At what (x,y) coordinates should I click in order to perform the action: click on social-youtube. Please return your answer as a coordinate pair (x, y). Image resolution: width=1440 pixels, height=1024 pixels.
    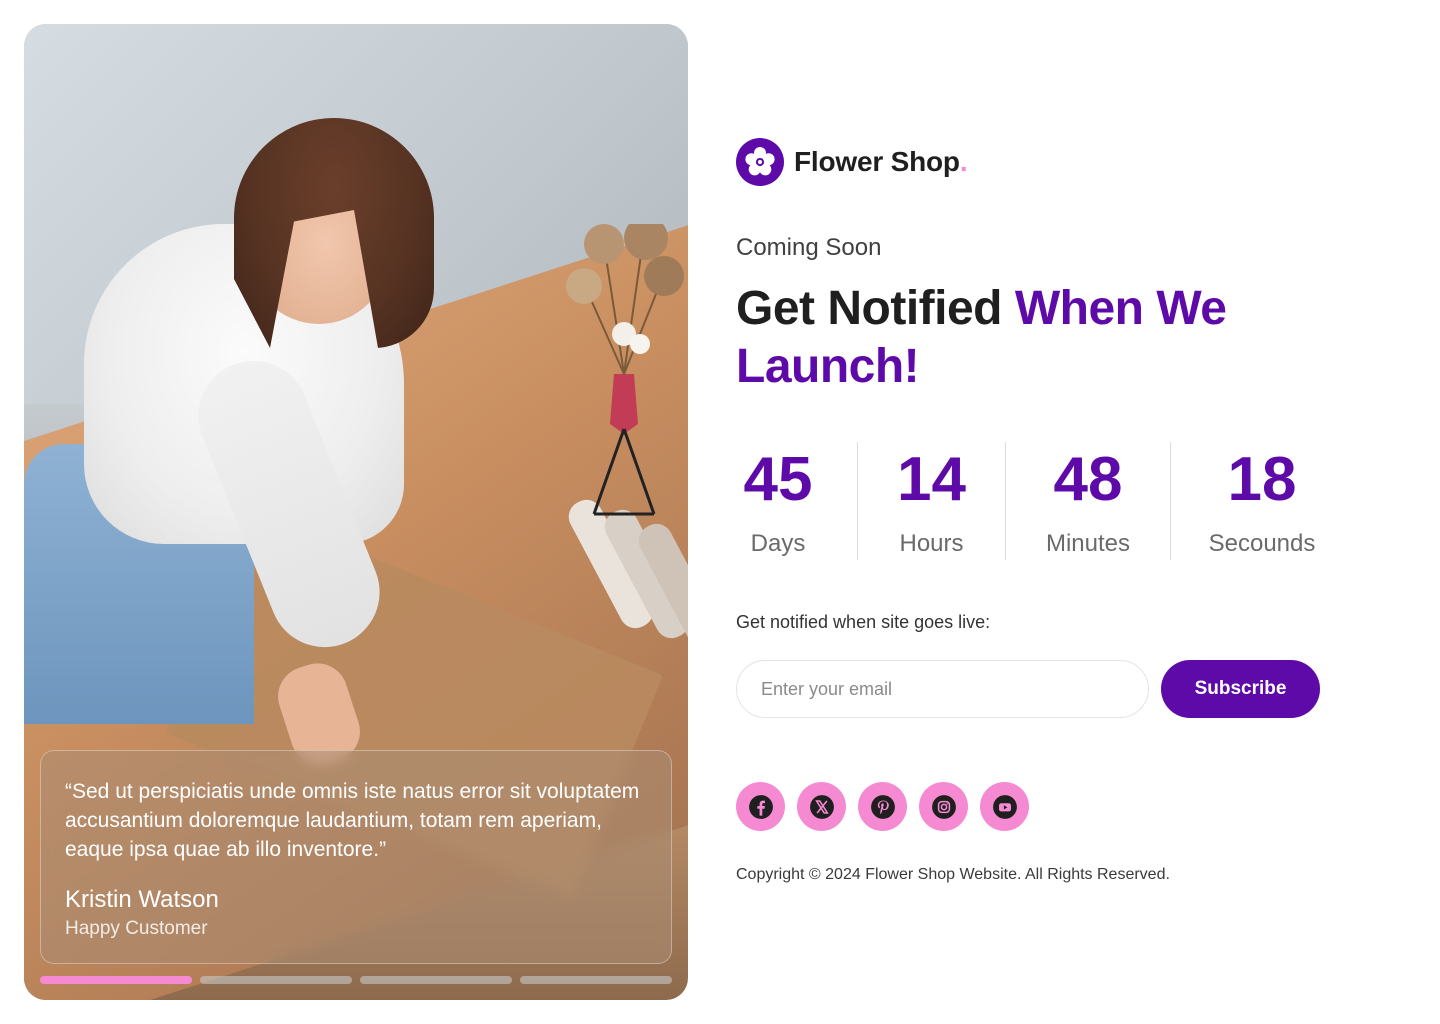
    Looking at the image, I should click on (1004, 806).